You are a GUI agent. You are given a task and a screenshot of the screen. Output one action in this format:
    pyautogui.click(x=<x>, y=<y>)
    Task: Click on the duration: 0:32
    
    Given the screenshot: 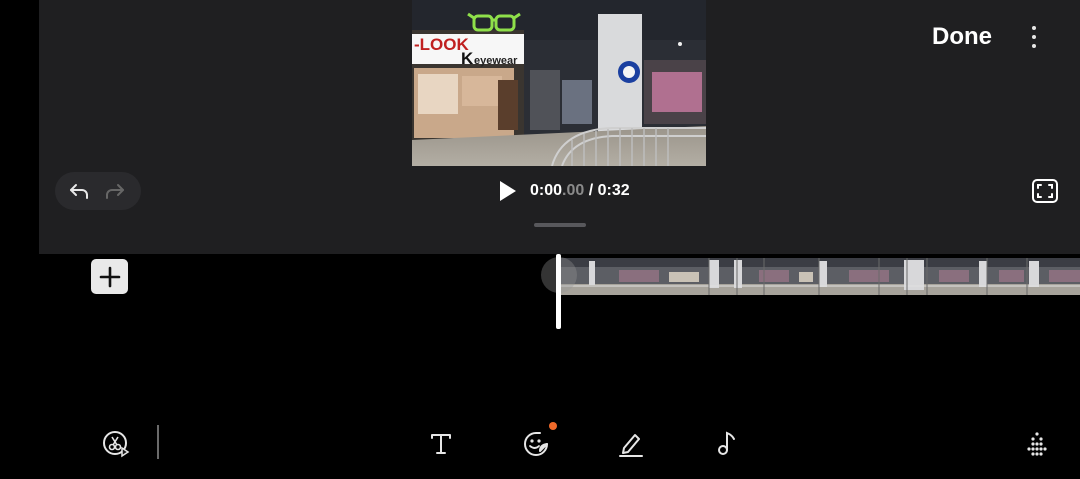 What is the action you would take?
    pyautogui.click(x=613, y=190)
    